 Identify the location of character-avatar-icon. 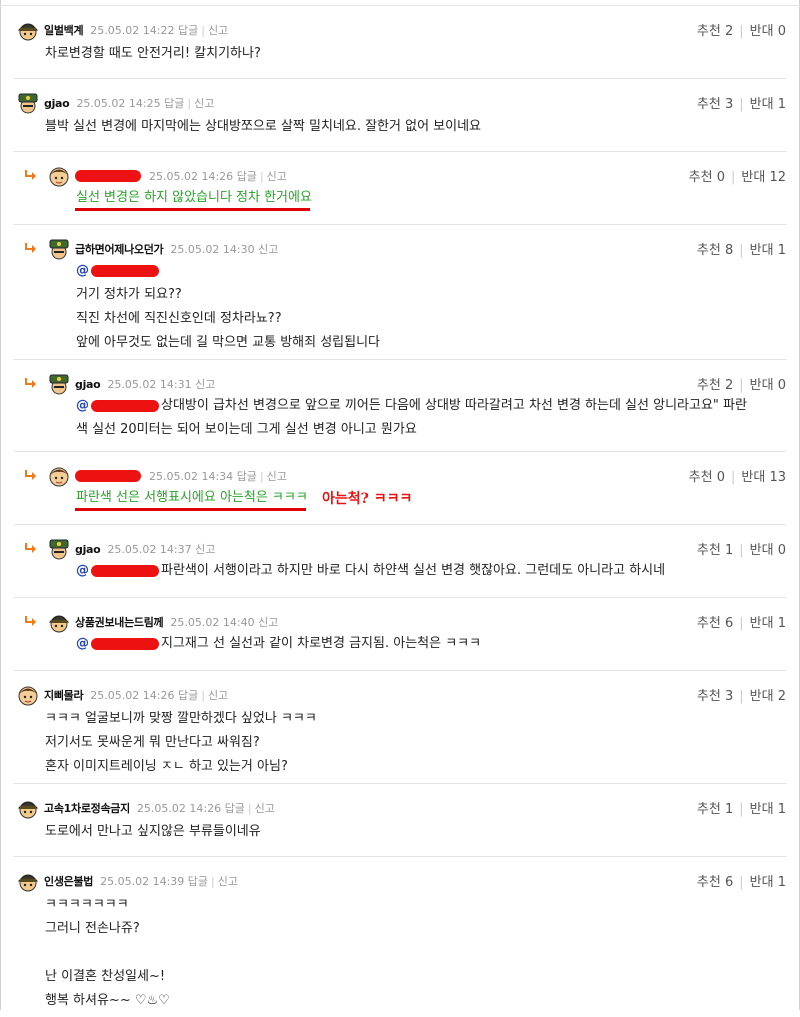
(28, 810).